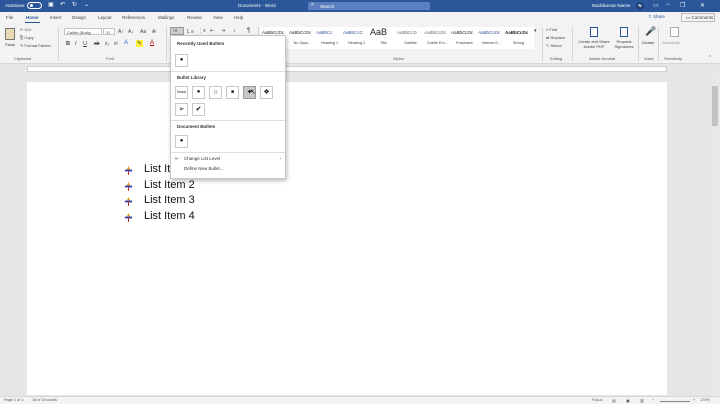 This screenshot has width=720, height=404. I want to click on cut-button: ✂ Cut, so click(25, 29).